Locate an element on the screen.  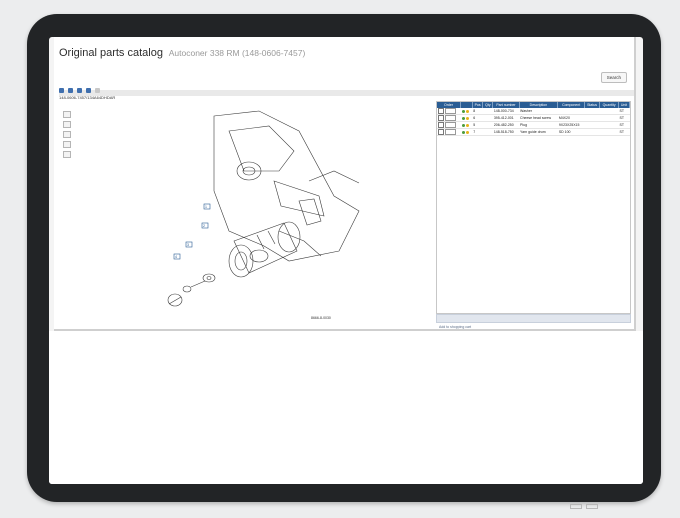
zoom-icon is located at coordinates (79, 90).